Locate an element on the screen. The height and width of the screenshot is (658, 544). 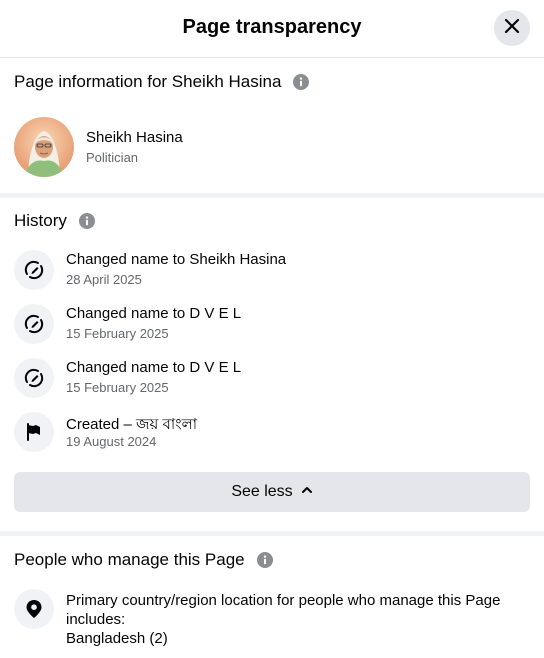
dialog-header: Page transparency is located at coordinates (272, 29).